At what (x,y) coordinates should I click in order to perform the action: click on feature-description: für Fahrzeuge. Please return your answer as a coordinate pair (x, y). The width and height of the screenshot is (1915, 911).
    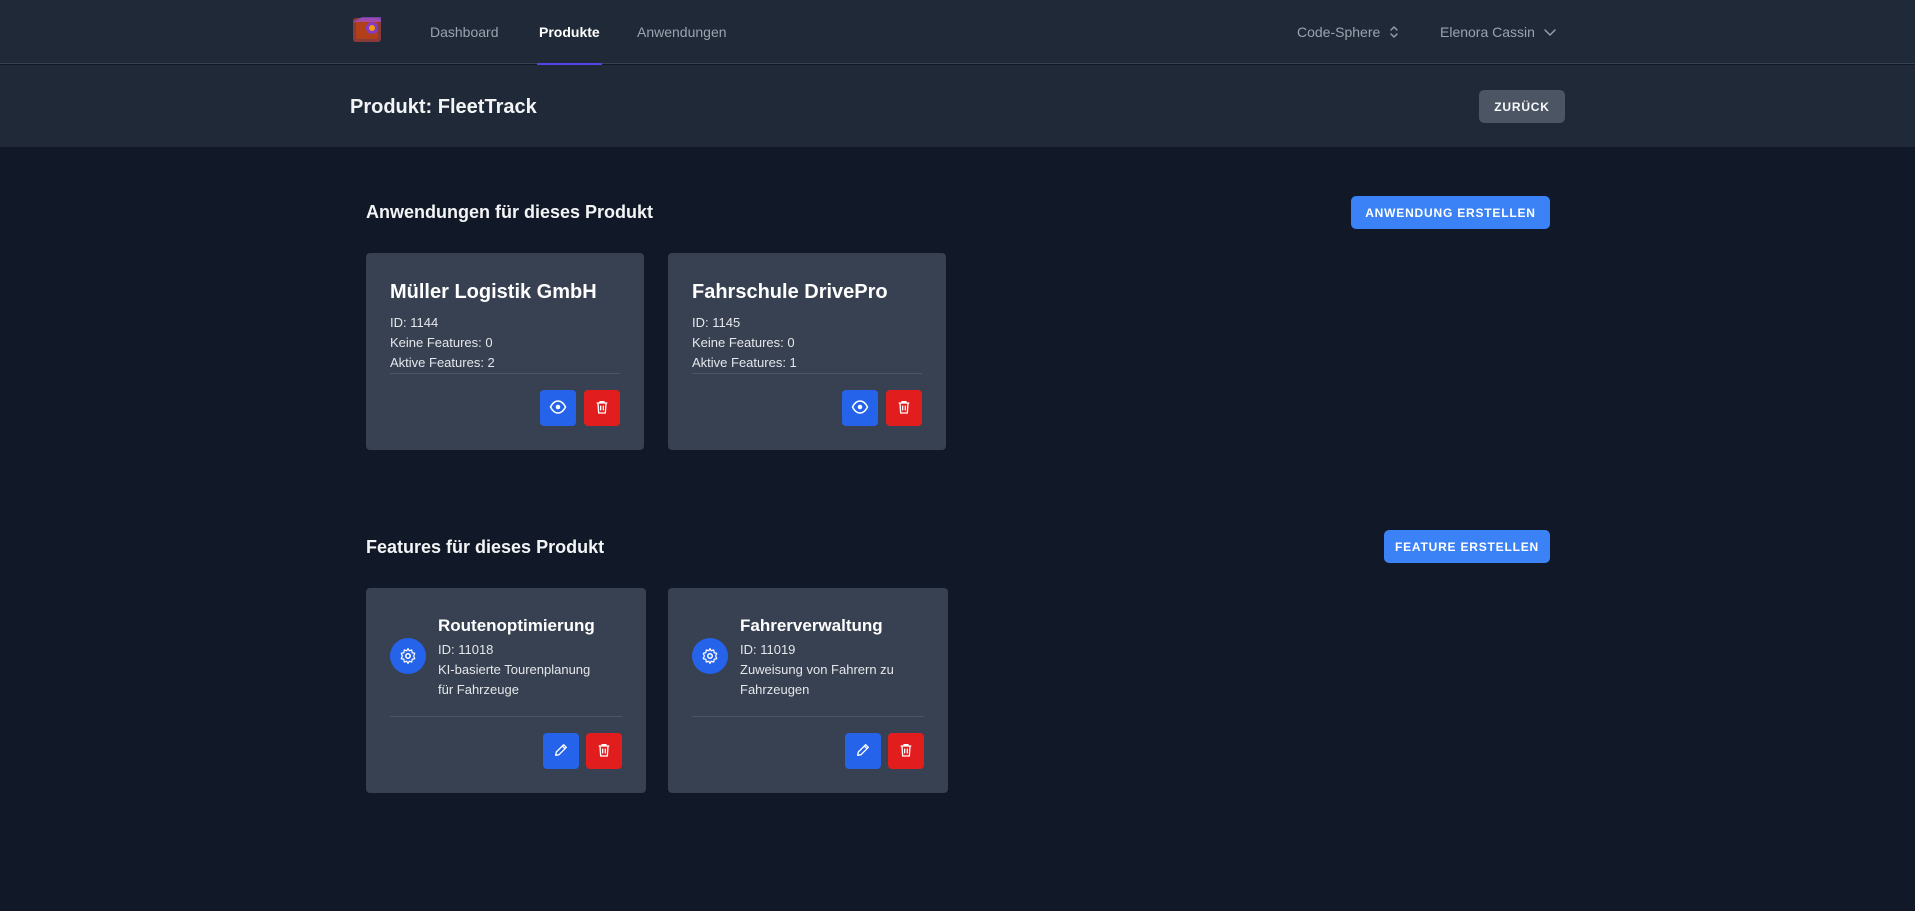
    Looking at the image, I should click on (478, 689).